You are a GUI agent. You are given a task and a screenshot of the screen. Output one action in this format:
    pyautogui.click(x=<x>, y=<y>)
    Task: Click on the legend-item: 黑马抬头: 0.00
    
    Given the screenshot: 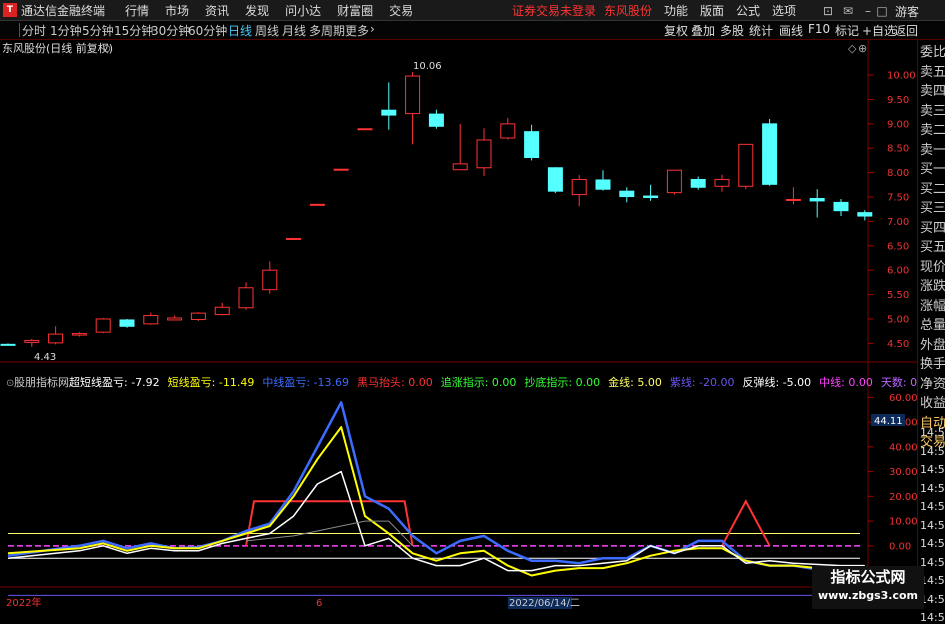 What is the action you would take?
    pyautogui.click(x=395, y=382)
    